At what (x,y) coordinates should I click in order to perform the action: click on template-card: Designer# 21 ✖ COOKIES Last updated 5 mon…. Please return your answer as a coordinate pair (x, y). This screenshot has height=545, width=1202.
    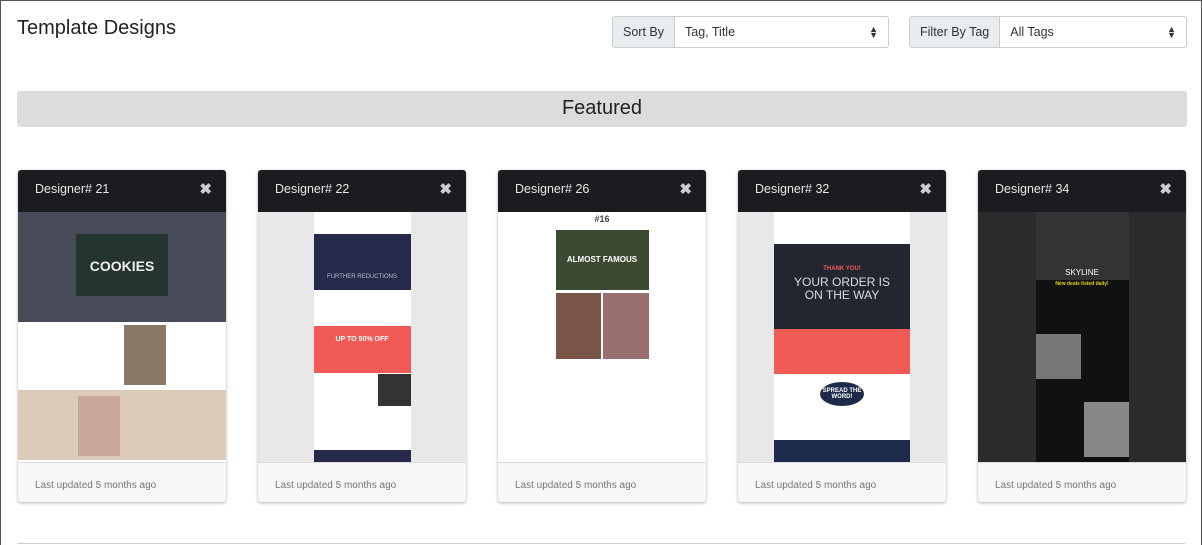
    Looking at the image, I should click on (122, 336).